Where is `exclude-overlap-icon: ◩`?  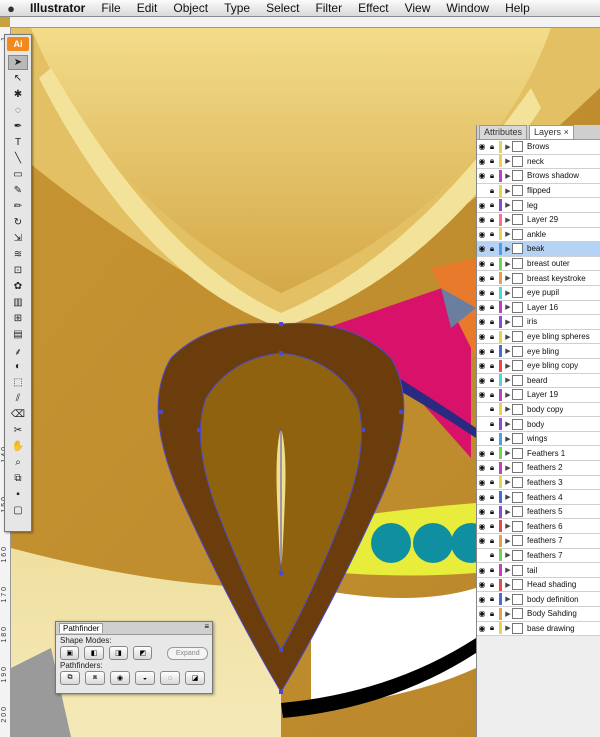 exclude-overlap-icon: ◩ is located at coordinates (143, 653).